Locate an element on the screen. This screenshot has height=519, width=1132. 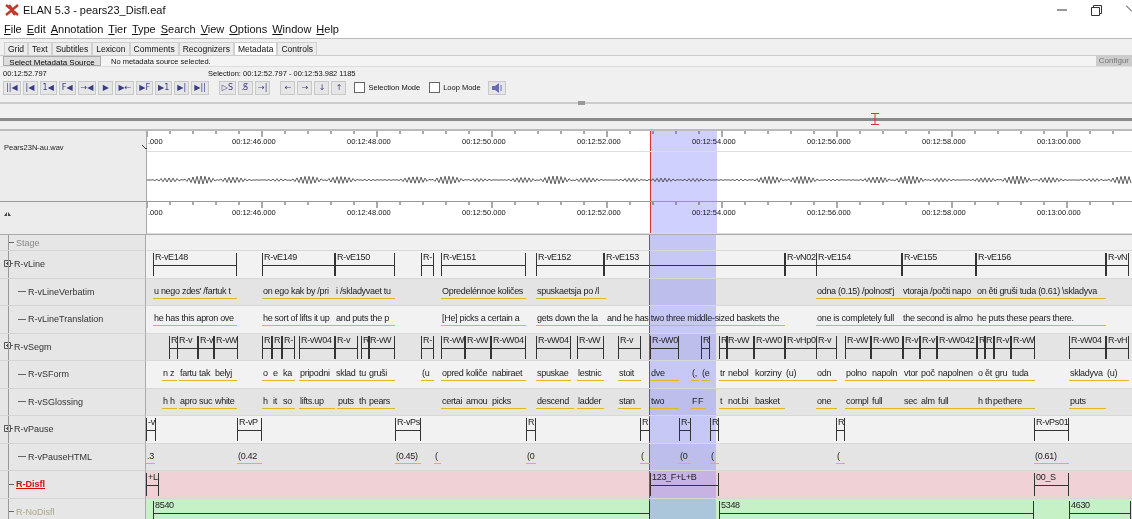
annotation: basket is located at coordinates (769, 402).